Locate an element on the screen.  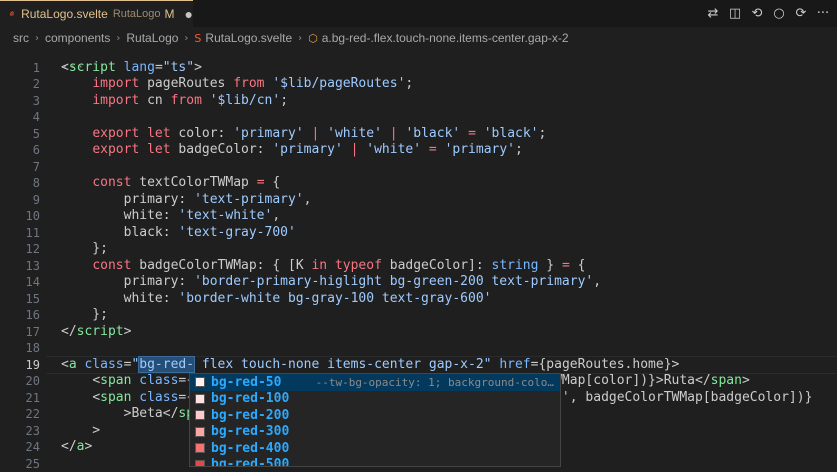
code-line: 12 }; is located at coordinates (418, 249).